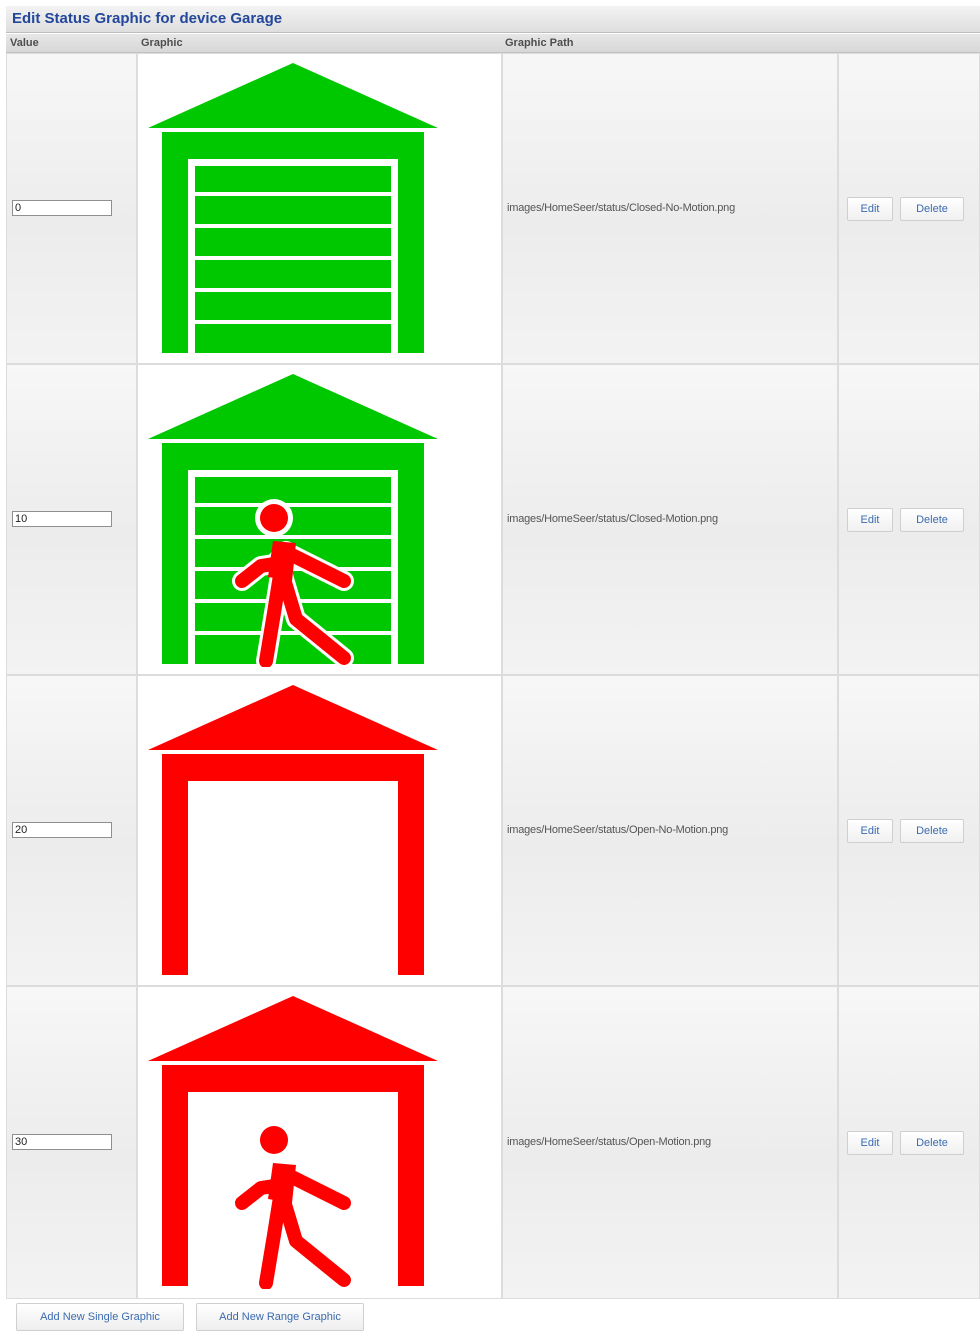  Describe the element at coordinates (609, 1142) in the screenshot. I see `graphic-path: images/HomeSeer/status/Open-Motion.png` at that location.